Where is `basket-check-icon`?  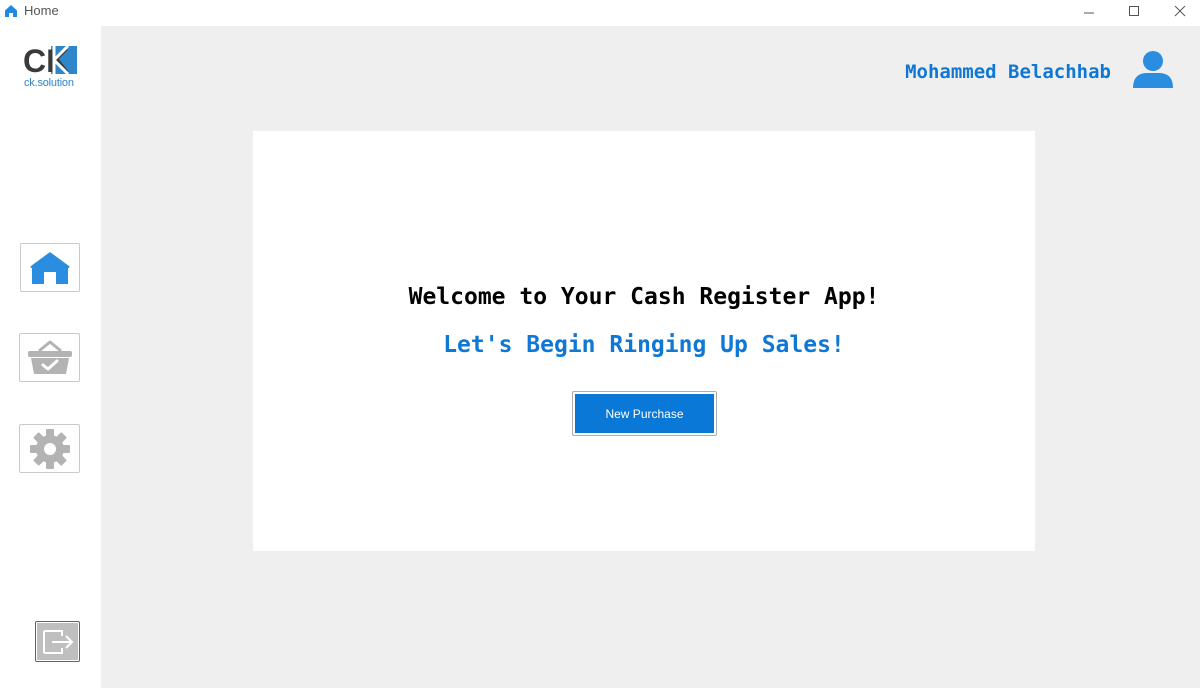
basket-check-icon is located at coordinates (49, 357).